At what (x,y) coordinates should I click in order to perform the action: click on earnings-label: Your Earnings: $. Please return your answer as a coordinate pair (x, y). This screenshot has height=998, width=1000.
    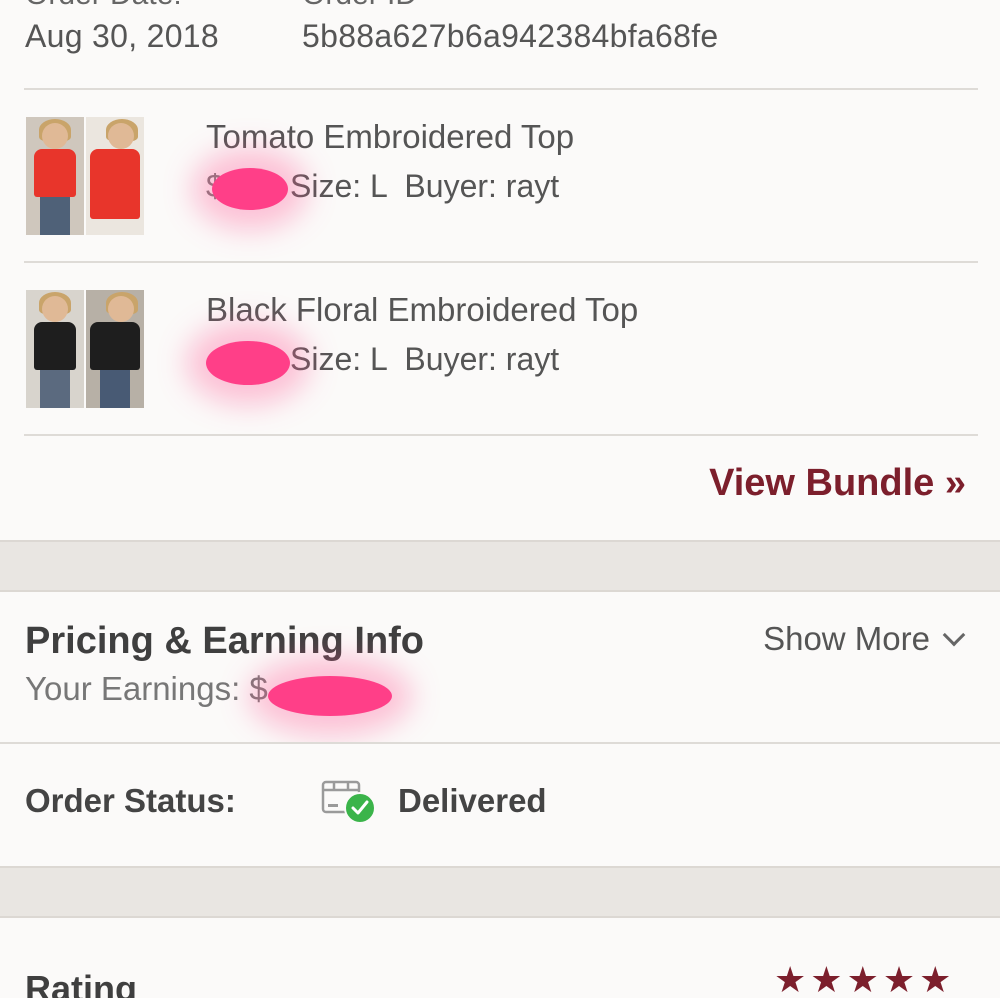
    Looking at the image, I should click on (146, 688).